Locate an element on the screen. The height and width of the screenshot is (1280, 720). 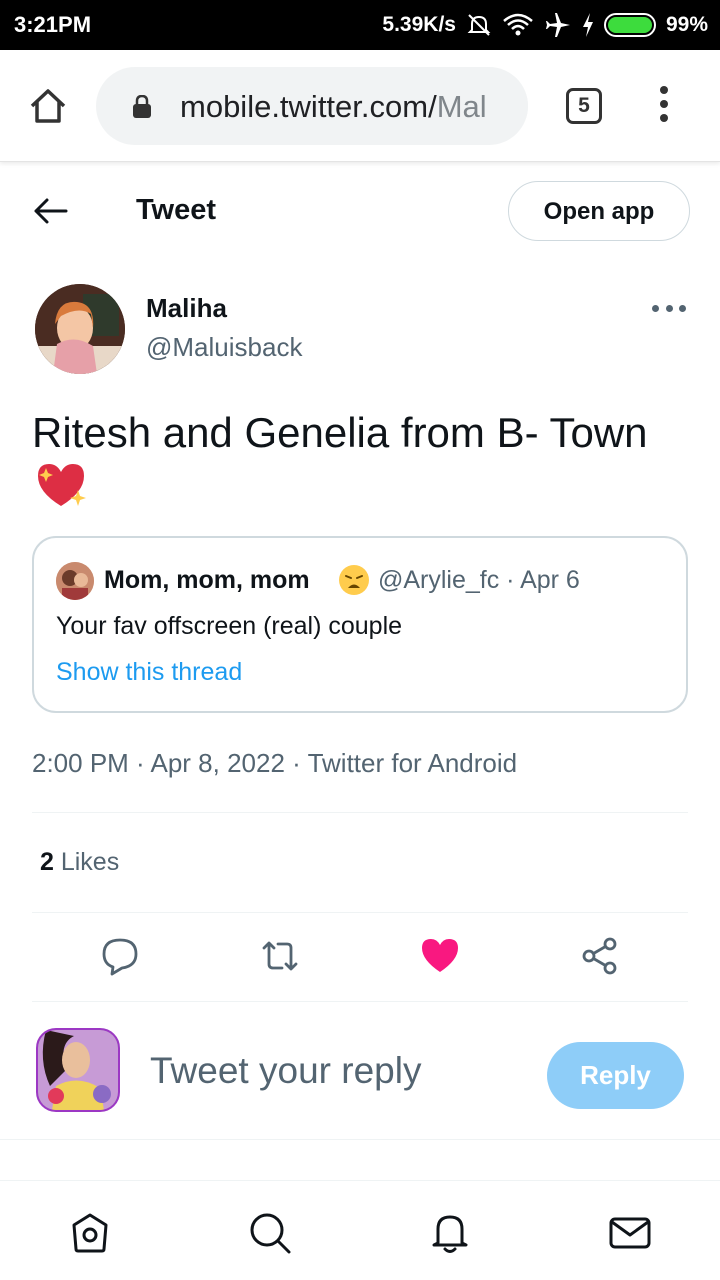
weary-face-icon is located at coordinates (354, 580).